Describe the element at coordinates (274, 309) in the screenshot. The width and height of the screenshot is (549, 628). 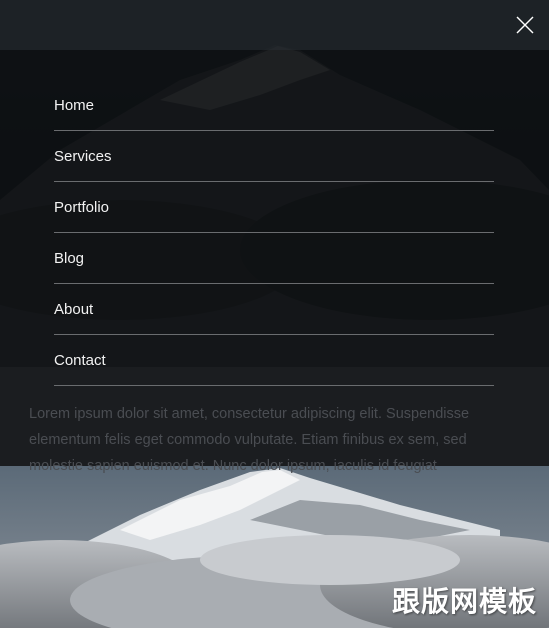
I see `nav-item-about: About` at that location.